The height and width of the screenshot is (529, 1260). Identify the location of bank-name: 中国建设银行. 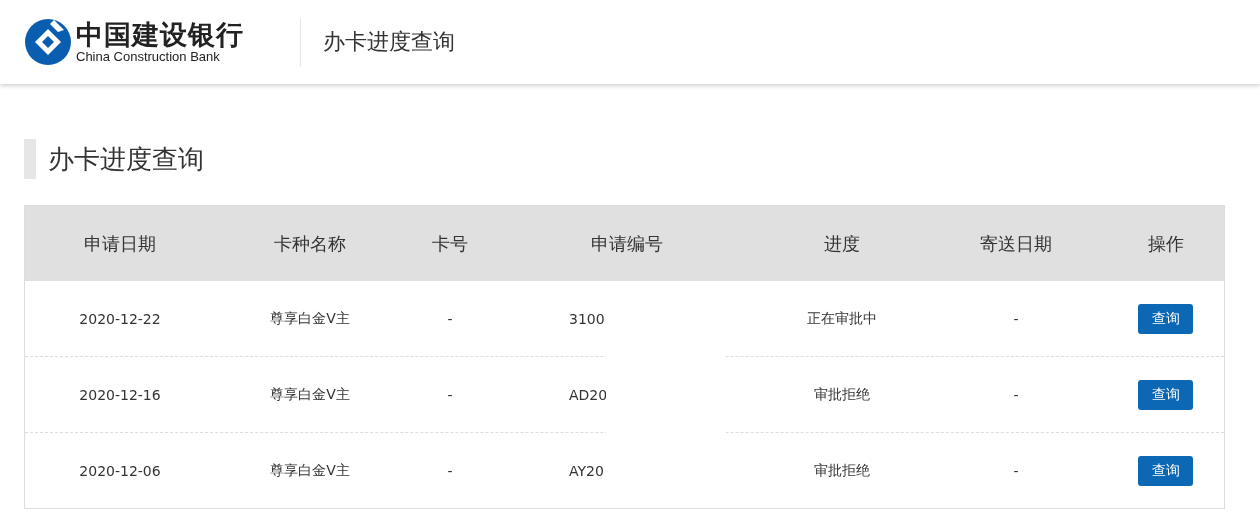
(160, 34).